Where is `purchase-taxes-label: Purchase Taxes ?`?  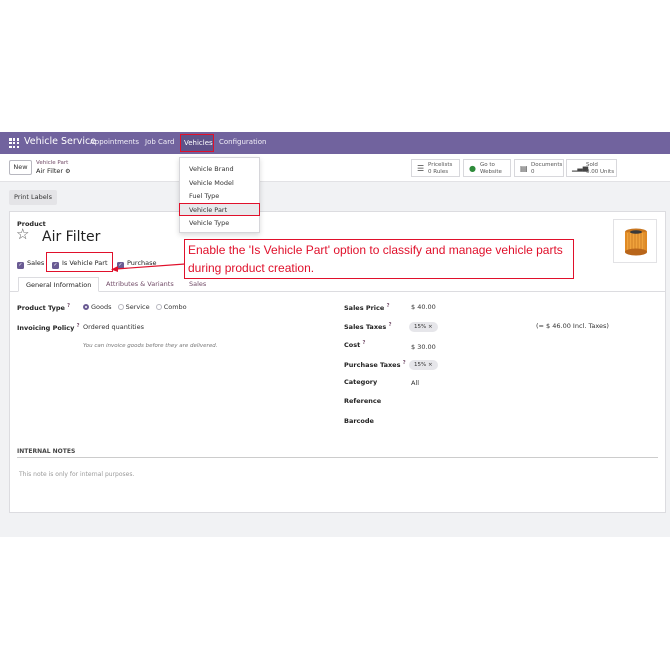 purchase-taxes-label: Purchase Taxes ? is located at coordinates (375, 364).